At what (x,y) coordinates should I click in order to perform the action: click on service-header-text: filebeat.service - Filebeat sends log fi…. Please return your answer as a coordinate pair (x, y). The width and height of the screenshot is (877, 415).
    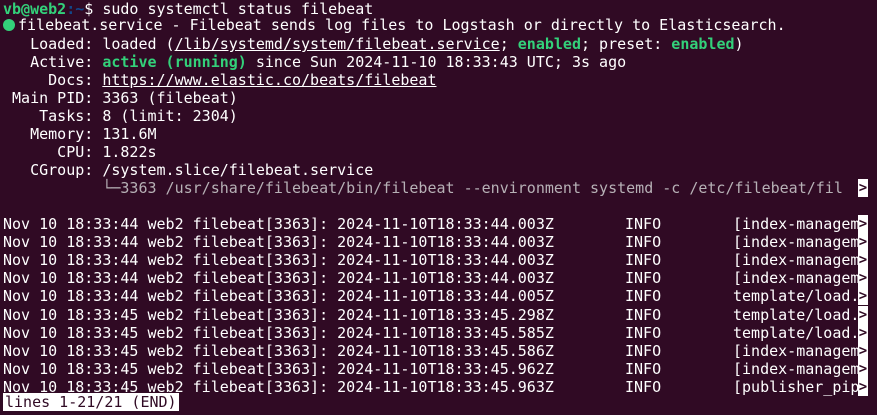
    Looking at the image, I should click on (402, 25).